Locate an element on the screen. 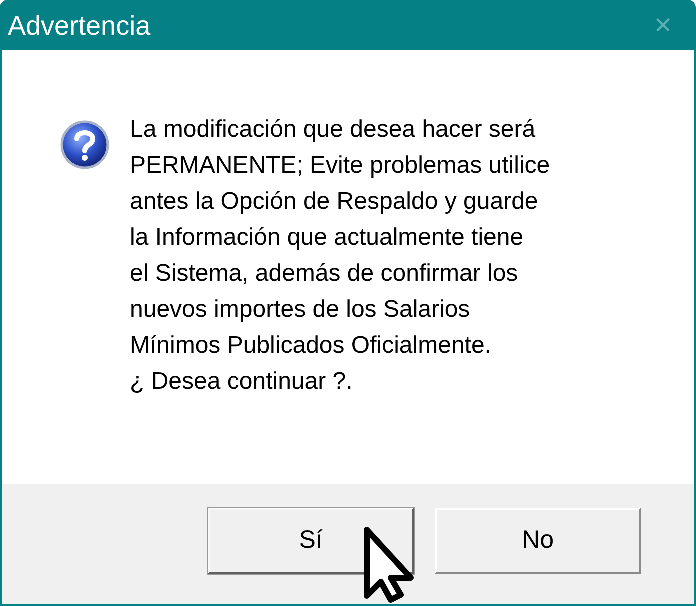 Image resolution: width=696 pixels, height=606 pixels. question-icon is located at coordinates (85, 145).